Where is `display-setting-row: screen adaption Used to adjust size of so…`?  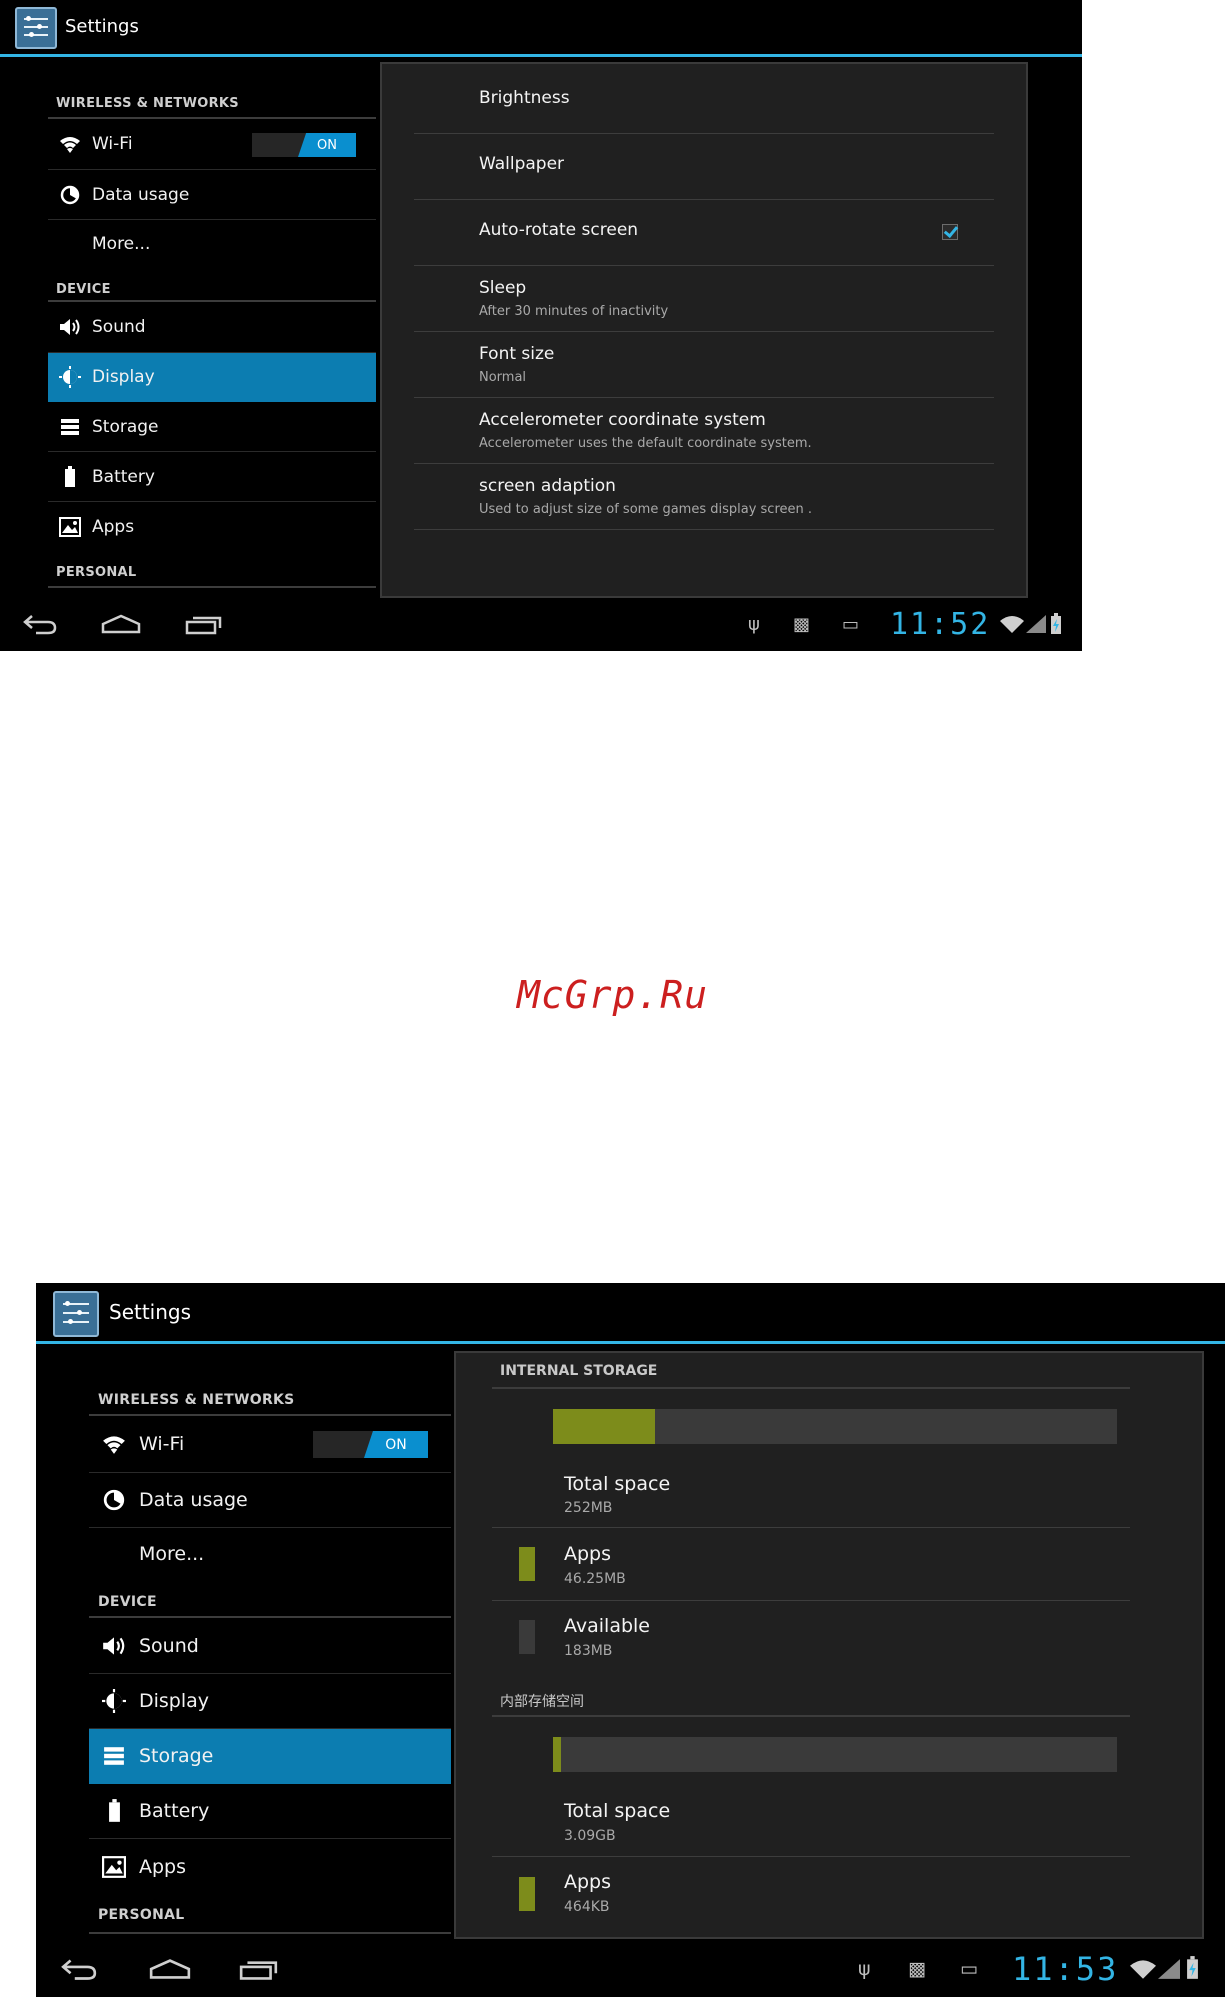
display-setting-row: screen adaption Used to adjust size of so… is located at coordinates (704, 497).